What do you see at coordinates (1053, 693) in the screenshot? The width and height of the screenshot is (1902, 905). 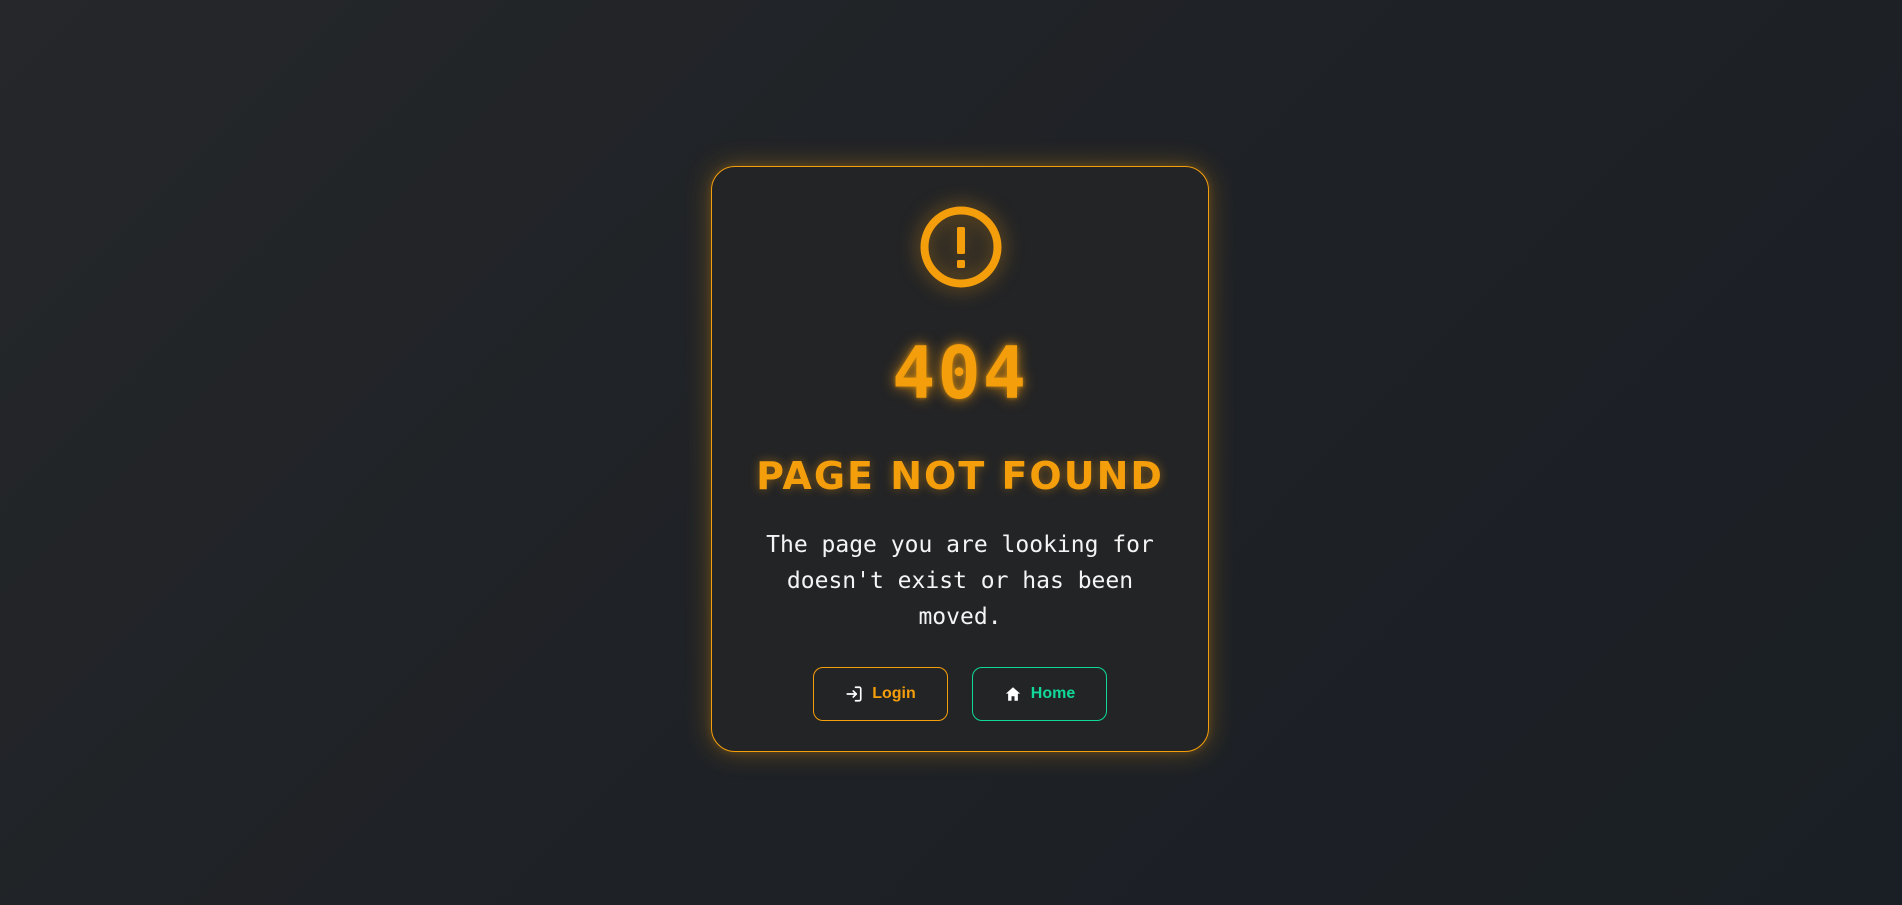 I see `home-button-label: Home` at bounding box center [1053, 693].